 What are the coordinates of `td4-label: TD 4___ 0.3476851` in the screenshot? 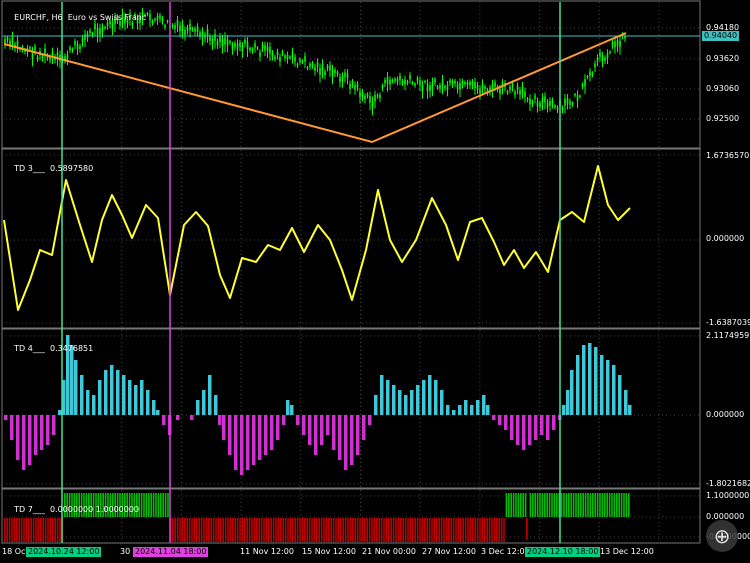 It's located at (48, 349).